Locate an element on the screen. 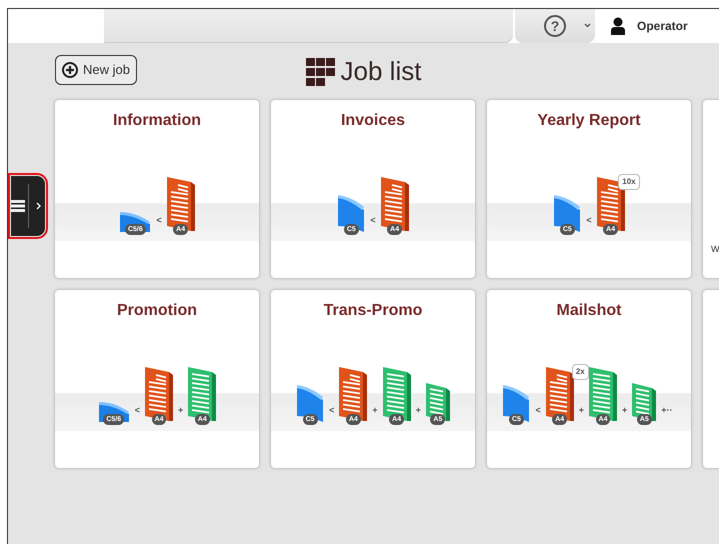  user-icon is located at coordinates (618, 26).